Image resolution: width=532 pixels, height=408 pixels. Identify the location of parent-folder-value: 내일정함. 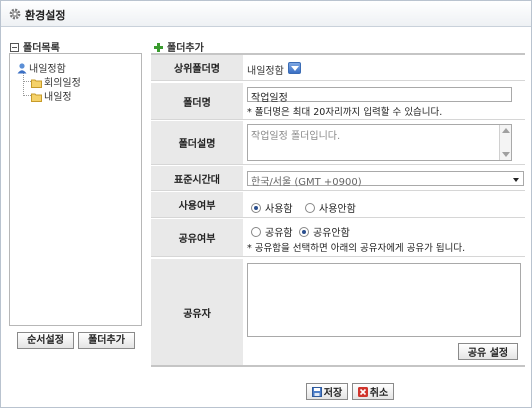
(265, 71).